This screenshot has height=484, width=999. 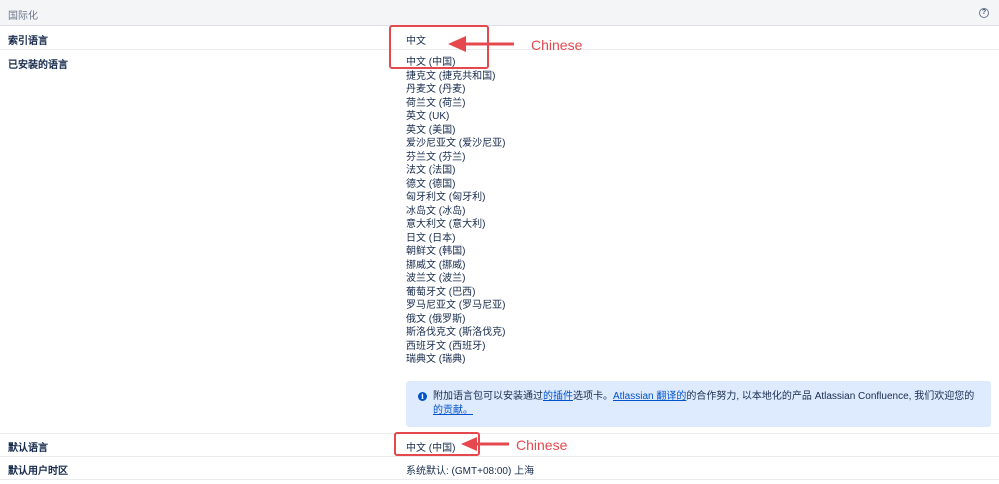 I want to click on language-item: 俄文 (俄罗斯), so click(x=436, y=319).